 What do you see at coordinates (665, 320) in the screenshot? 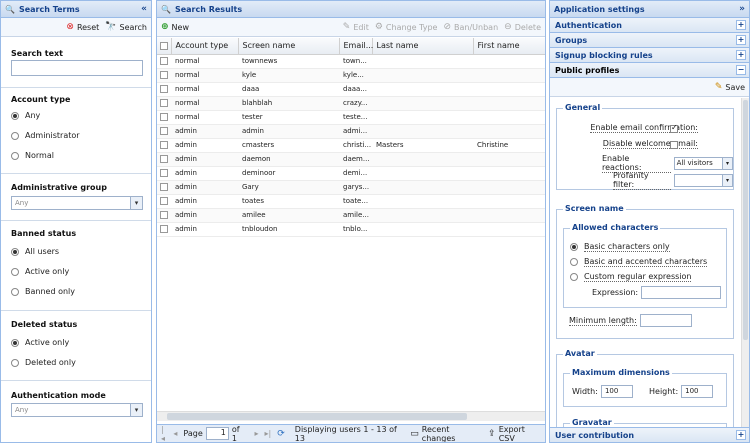
I see `min-length-input` at bounding box center [665, 320].